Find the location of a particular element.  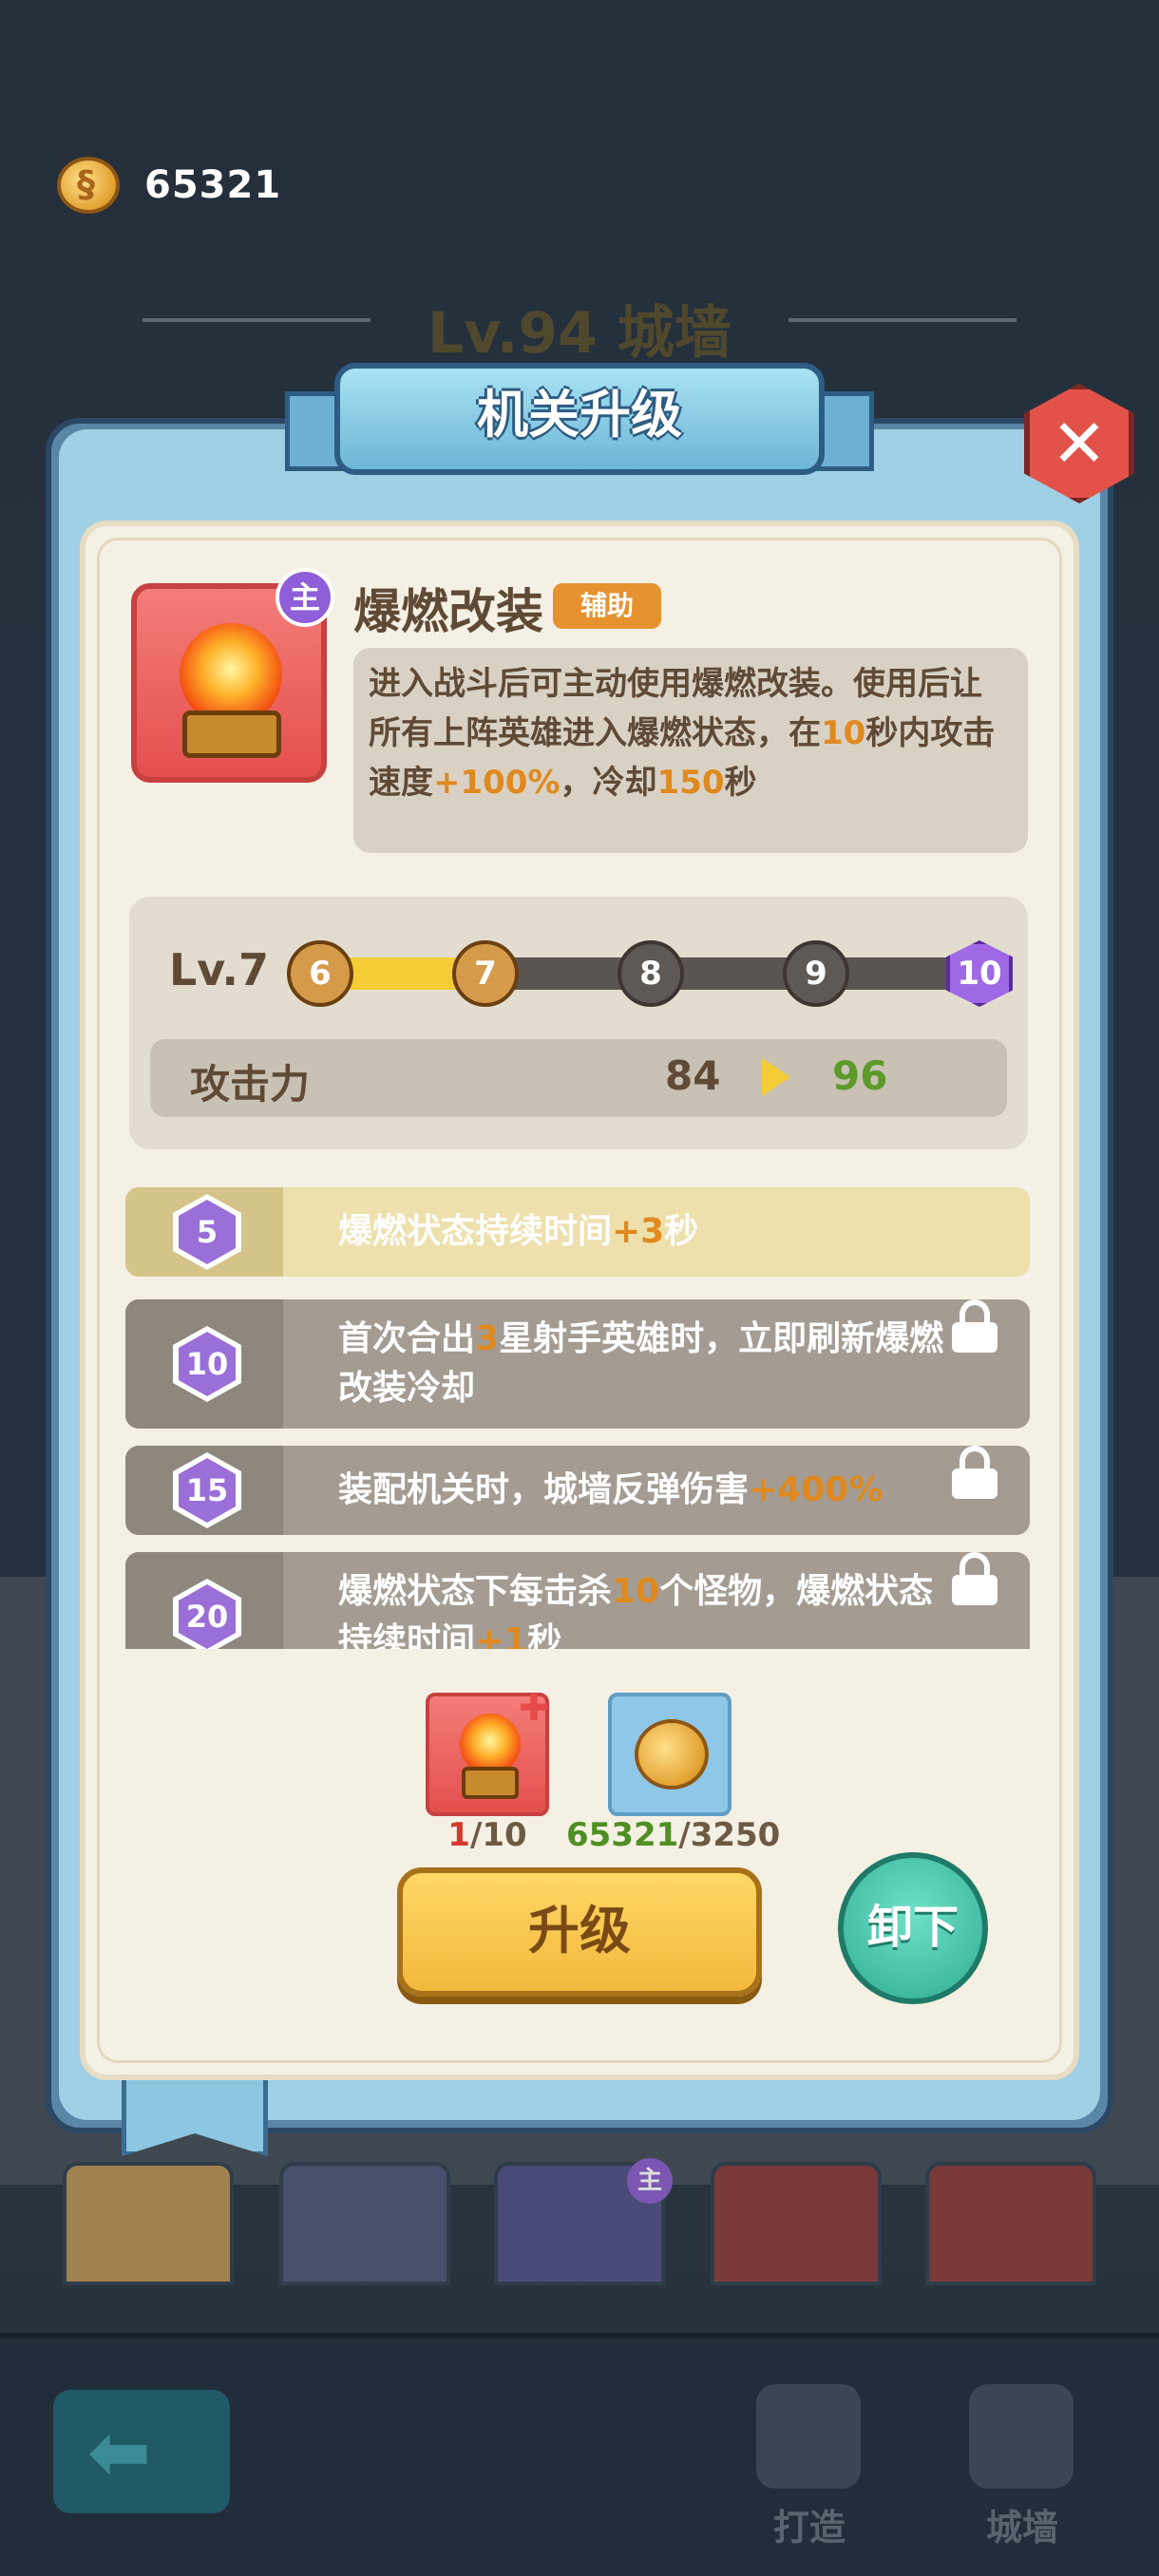

dialog-title: 机关升级 is located at coordinates (579, 415).